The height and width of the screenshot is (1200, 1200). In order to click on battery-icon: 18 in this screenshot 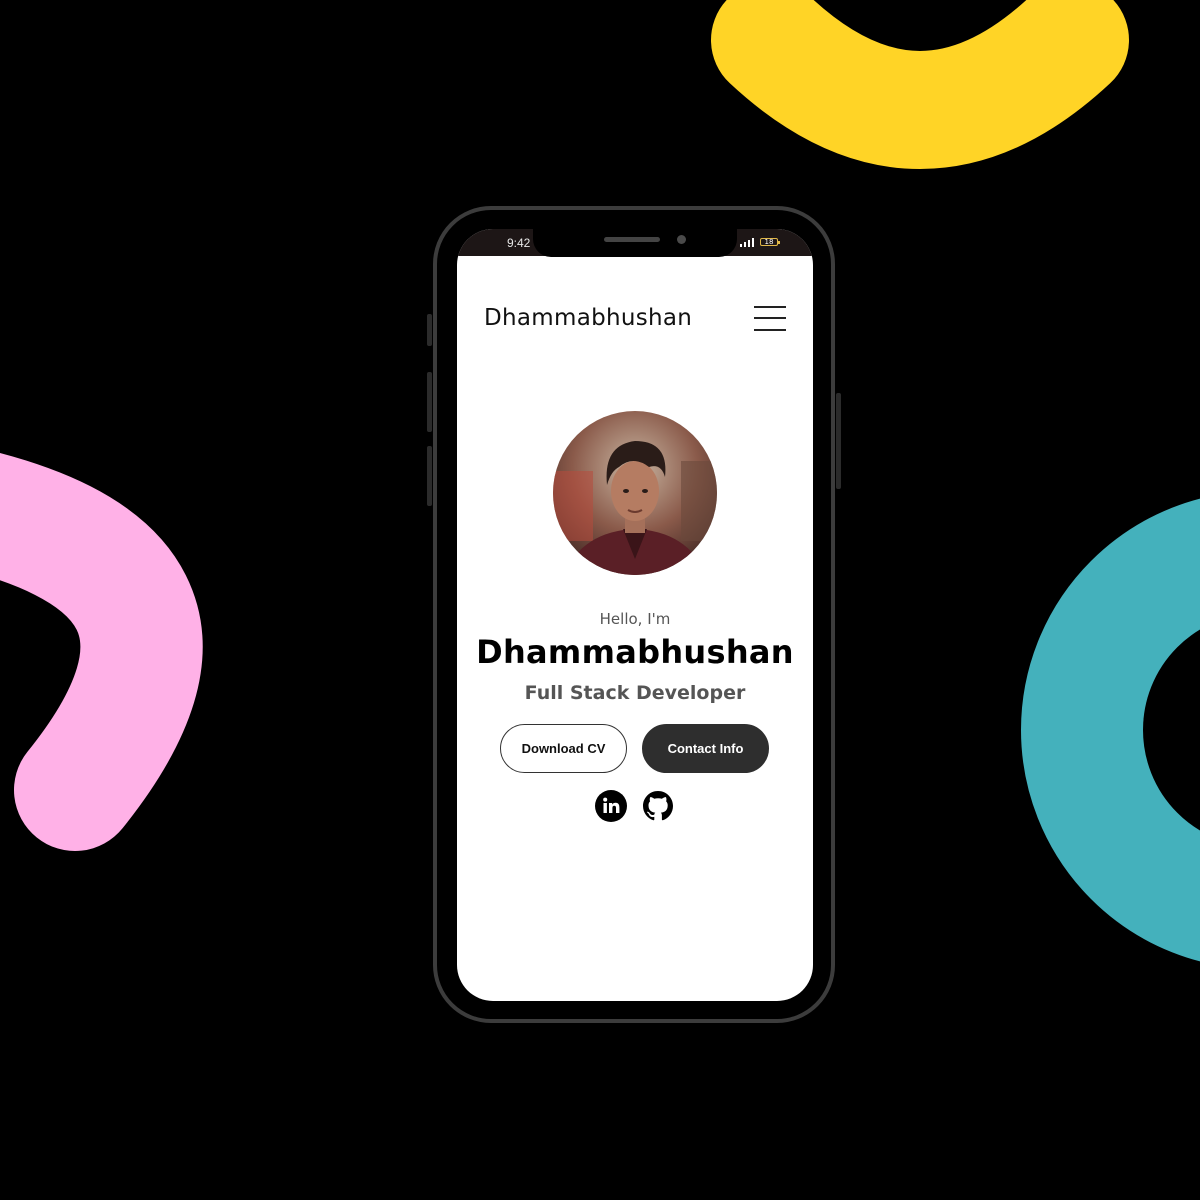, I will do `click(770, 242)`.